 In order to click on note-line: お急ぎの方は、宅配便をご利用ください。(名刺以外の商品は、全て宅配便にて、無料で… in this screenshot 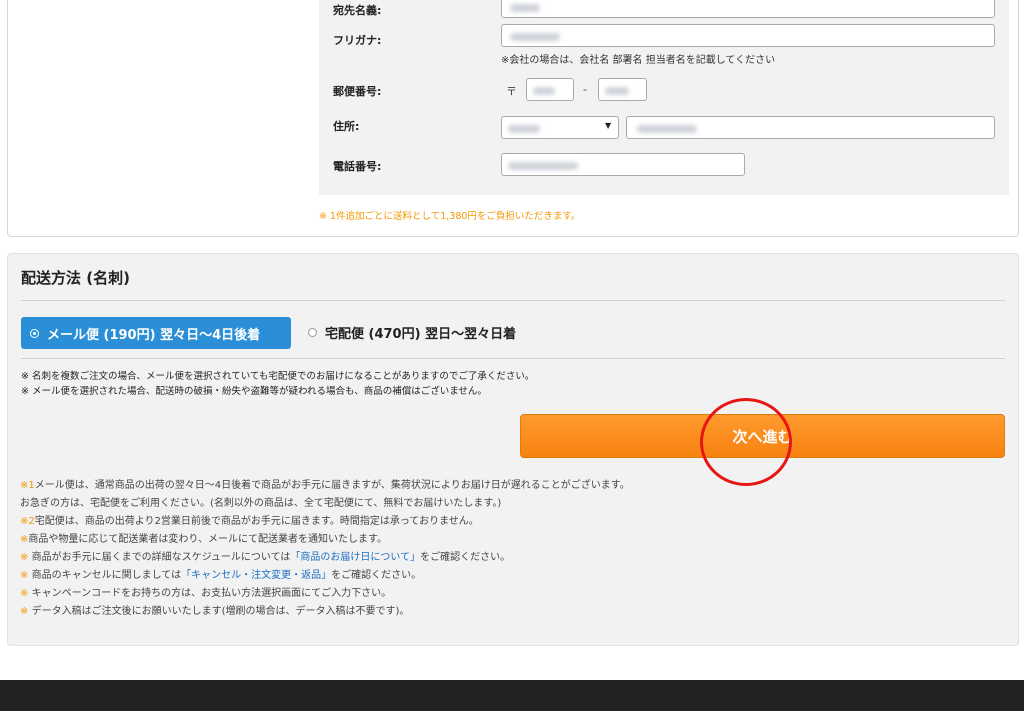, I will do `click(261, 503)`.